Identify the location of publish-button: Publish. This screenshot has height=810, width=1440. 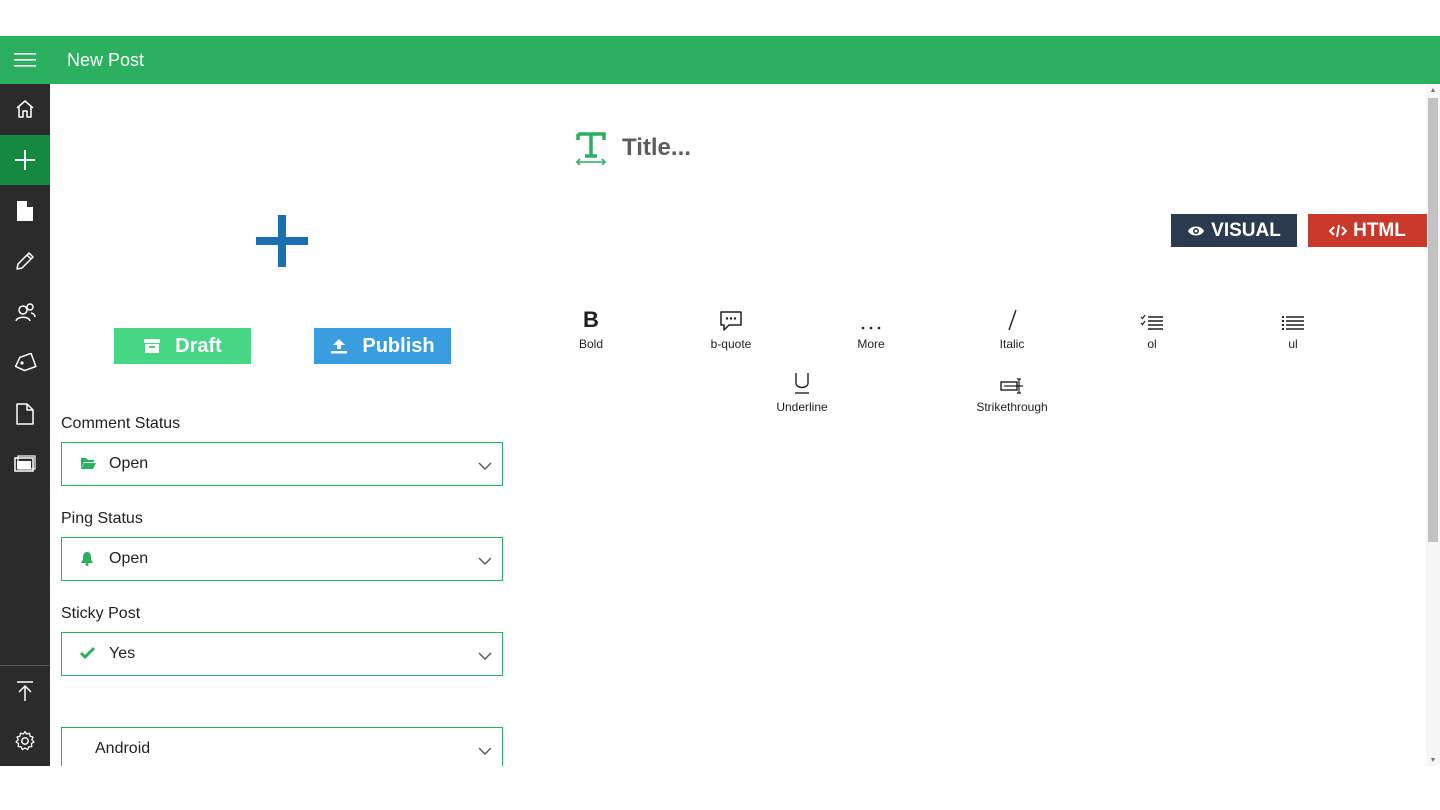
(382, 346).